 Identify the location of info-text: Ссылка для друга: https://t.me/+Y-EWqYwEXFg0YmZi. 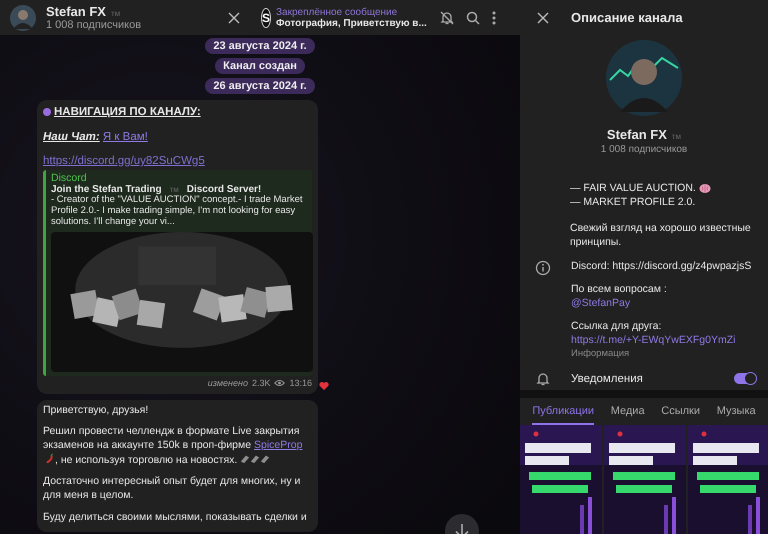
(669, 334).